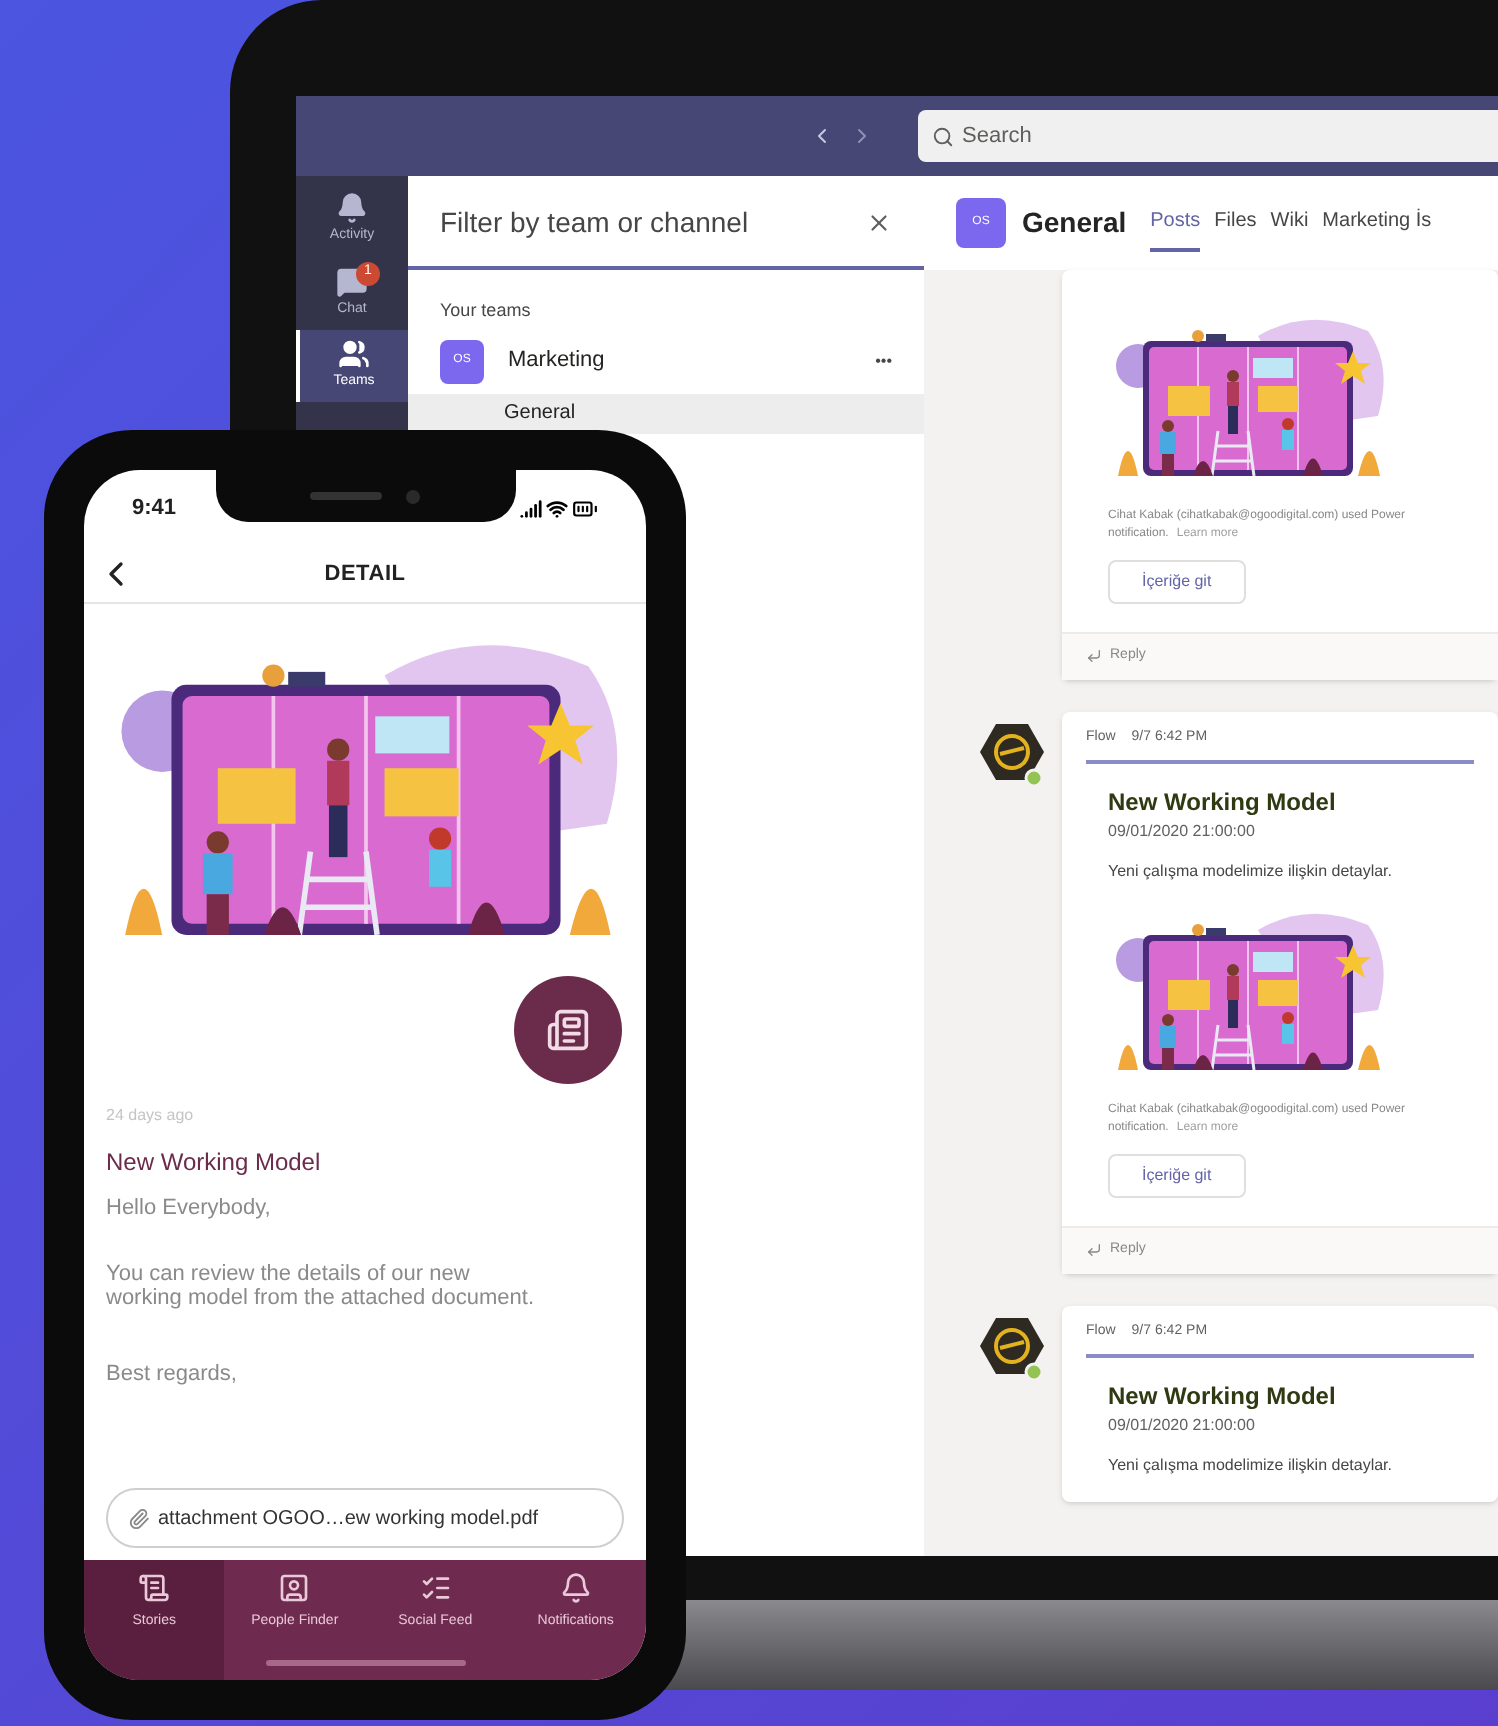 This screenshot has height=1726, width=1498. Describe the element at coordinates (365, 1518) in the screenshot. I see `attachment-button: attachment OGOO…ew working model.pdf` at that location.